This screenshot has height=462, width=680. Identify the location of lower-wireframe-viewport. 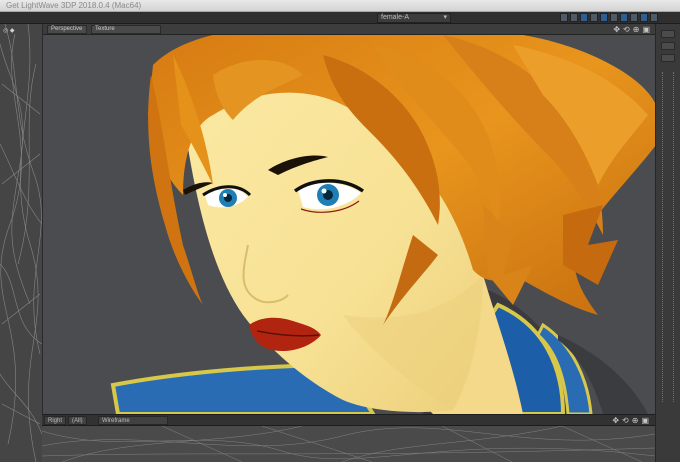
(348, 444).